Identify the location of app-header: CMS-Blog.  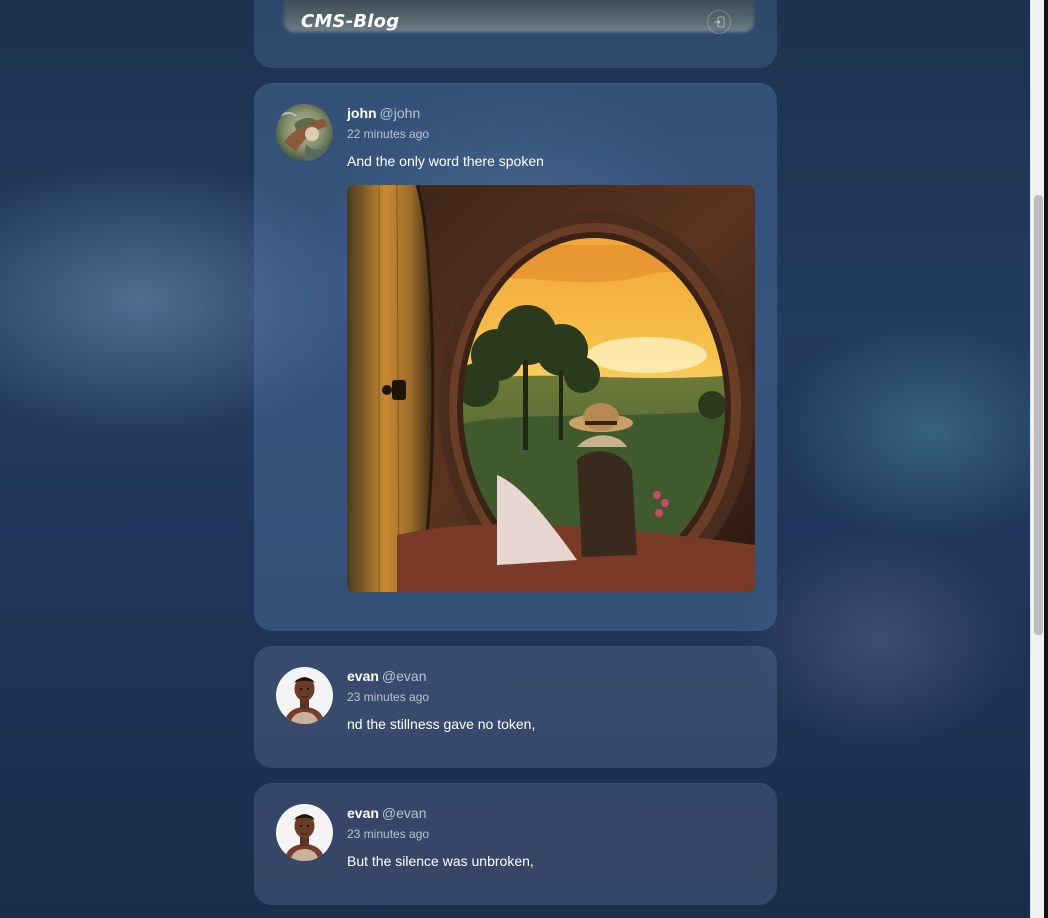
(515, 22).